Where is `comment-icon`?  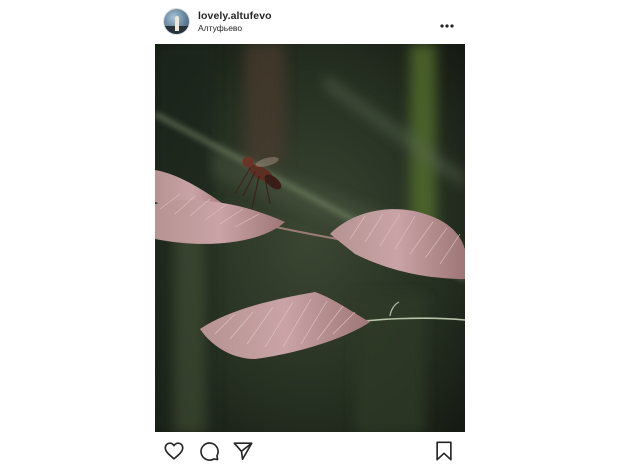 comment-icon is located at coordinates (209, 451).